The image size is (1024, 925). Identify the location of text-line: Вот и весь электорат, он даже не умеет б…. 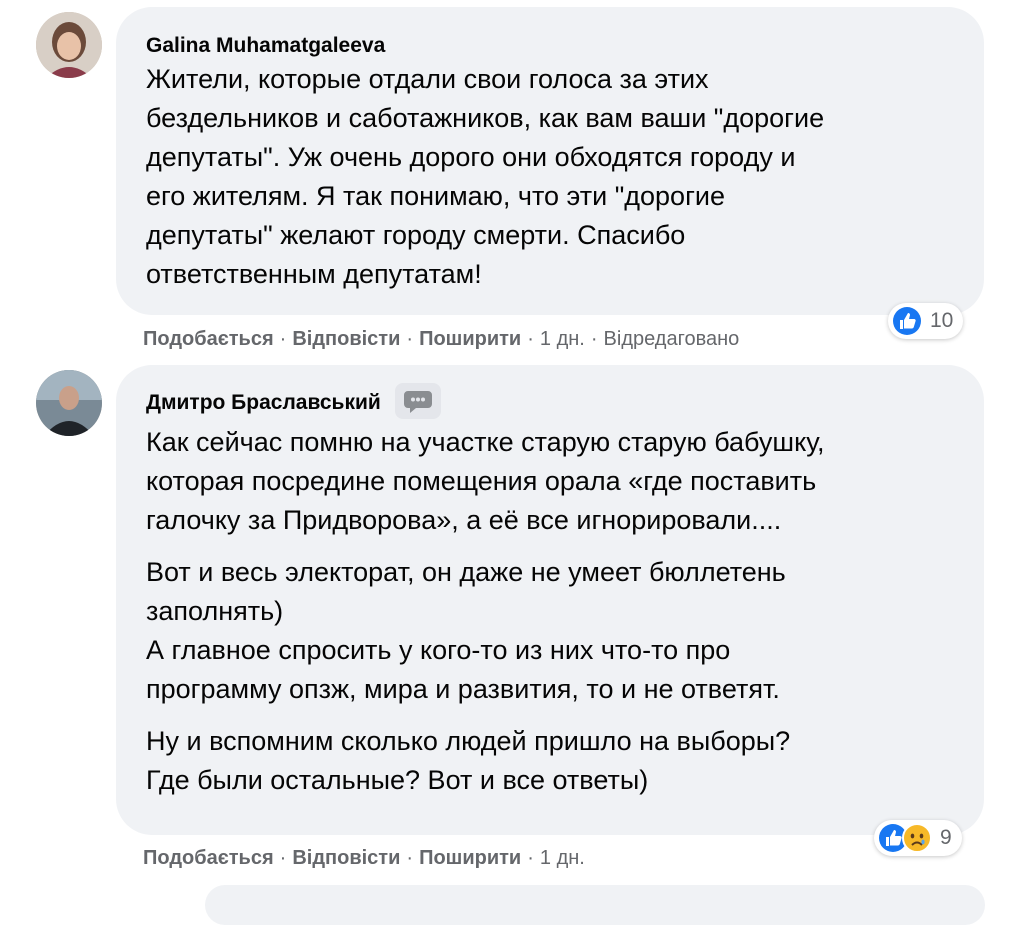
(466, 572).